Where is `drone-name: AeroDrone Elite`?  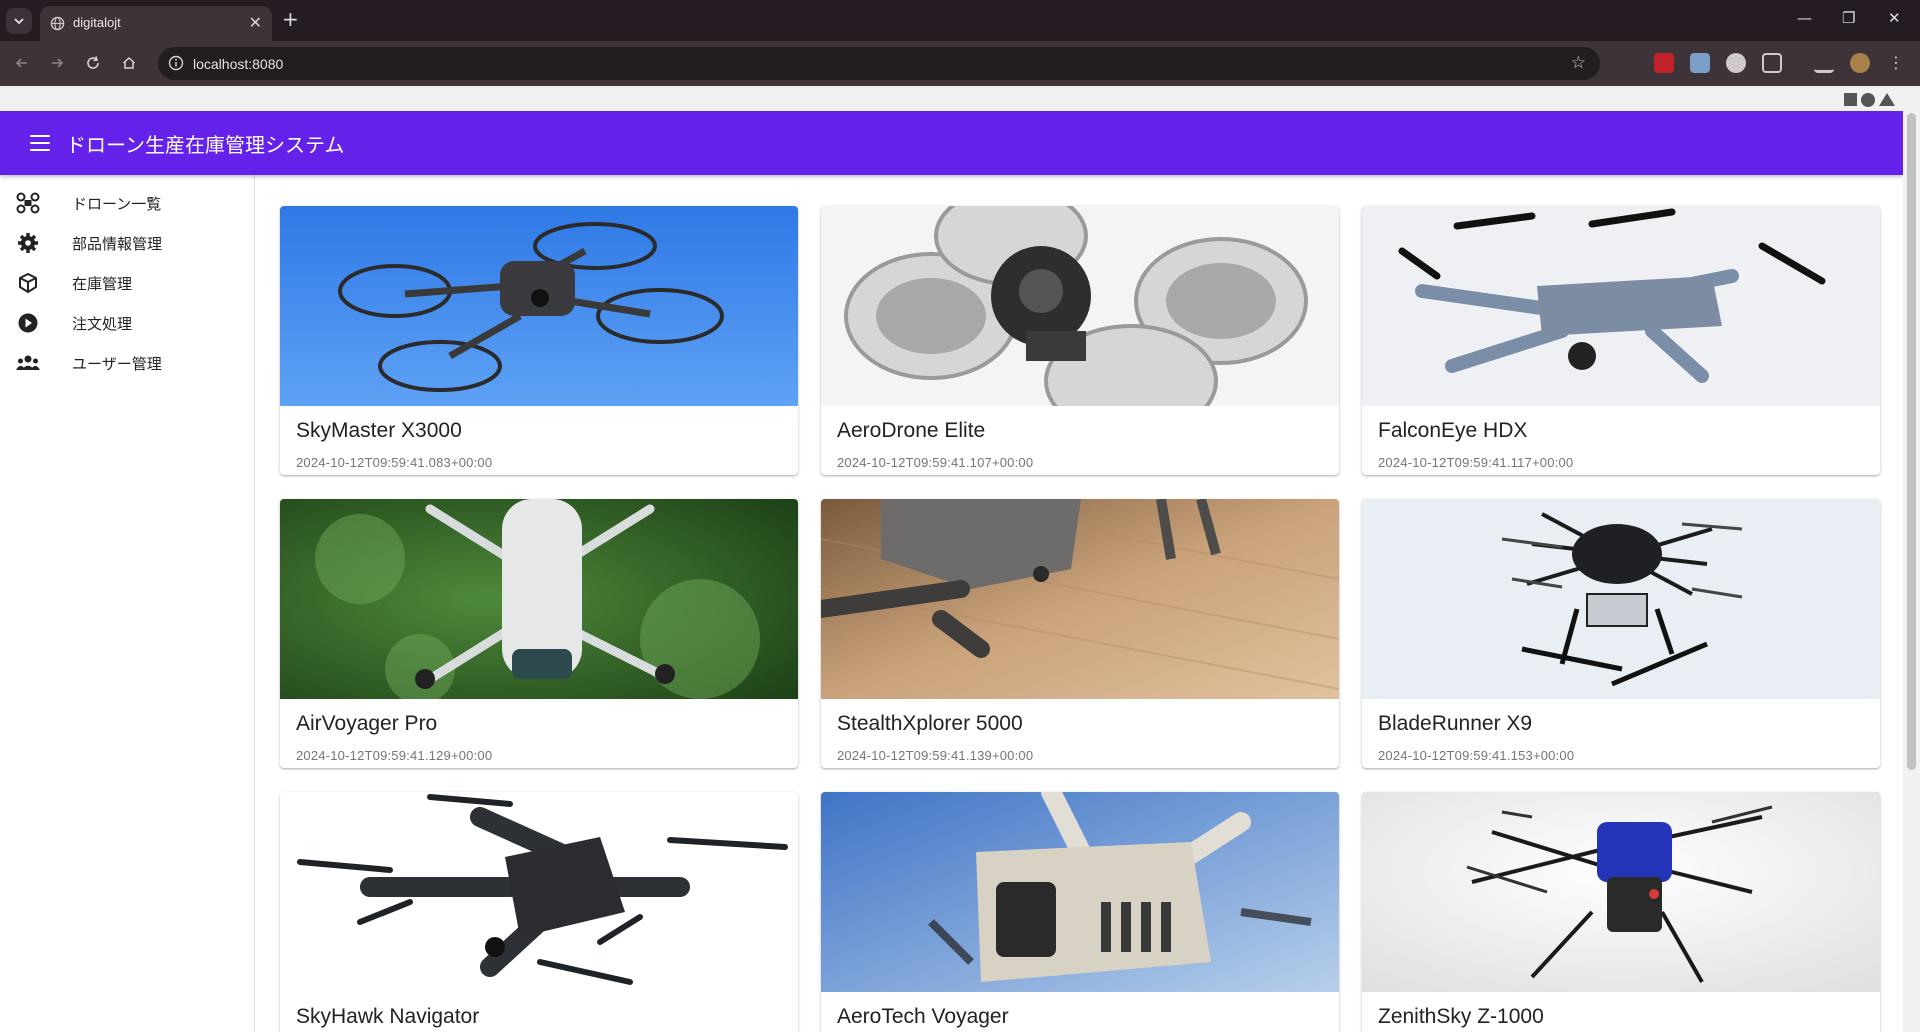
drone-name: AeroDrone Elite is located at coordinates (911, 430).